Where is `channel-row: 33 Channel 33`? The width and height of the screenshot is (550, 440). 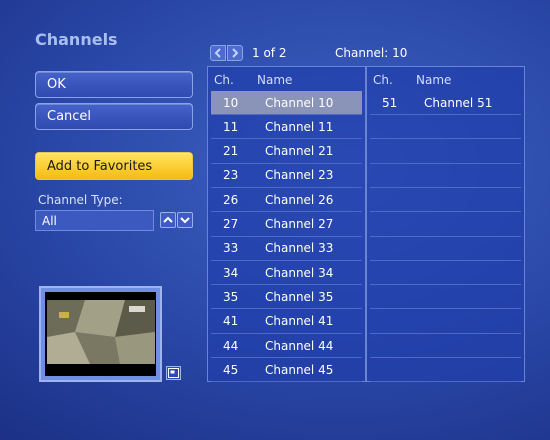 channel-row: 33 Channel 33 is located at coordinates (286, 249).